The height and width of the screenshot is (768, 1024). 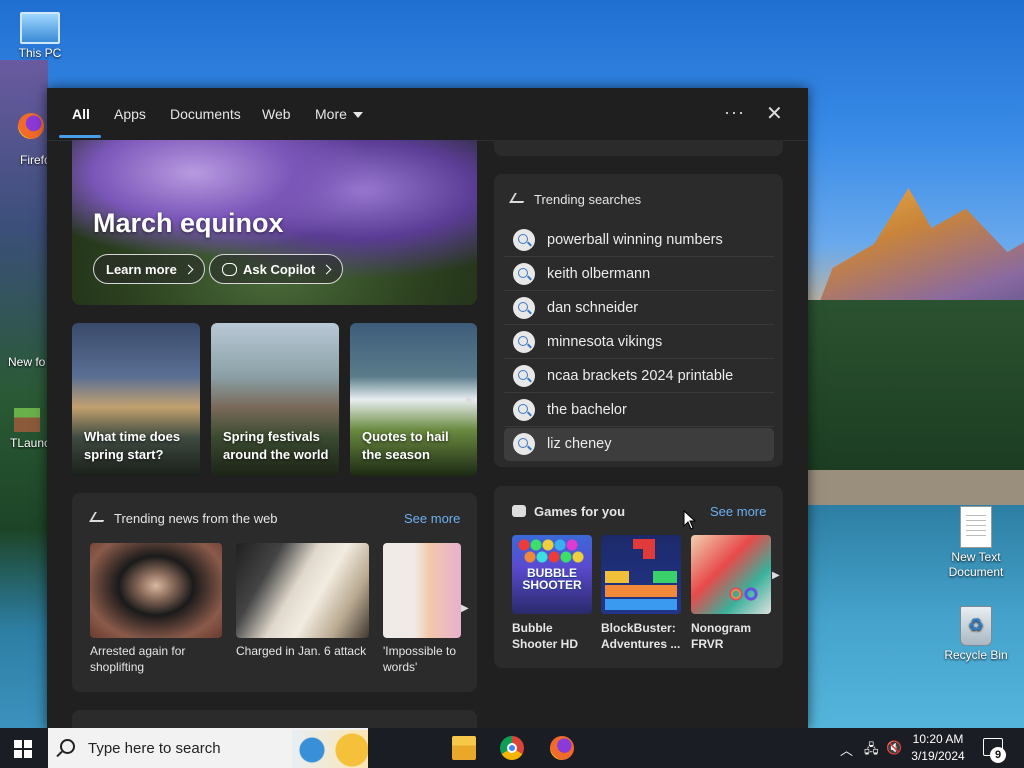 I want to click on games-heading: Games for you, so click(x=568, y=511).